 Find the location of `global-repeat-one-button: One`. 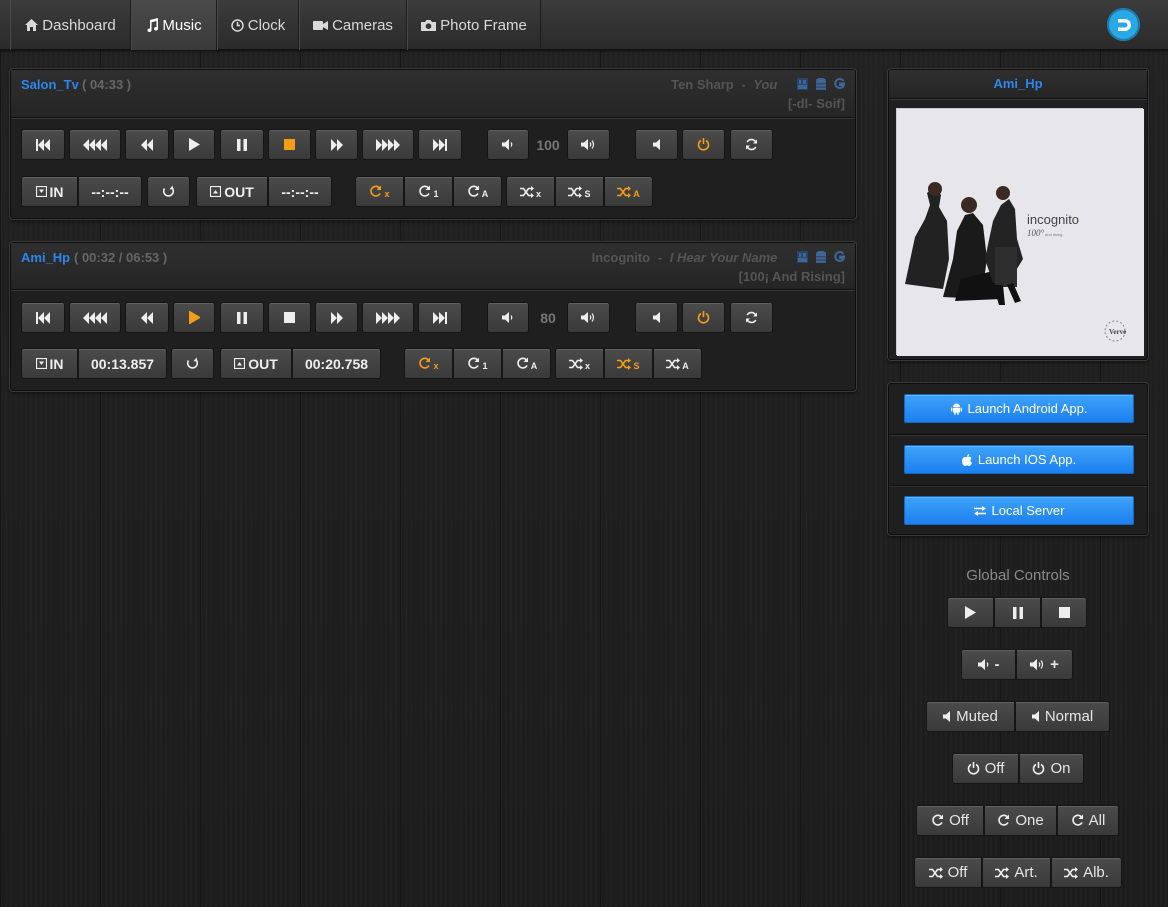

global-repeat-one-button: One is located at coordinates (1020, 820).